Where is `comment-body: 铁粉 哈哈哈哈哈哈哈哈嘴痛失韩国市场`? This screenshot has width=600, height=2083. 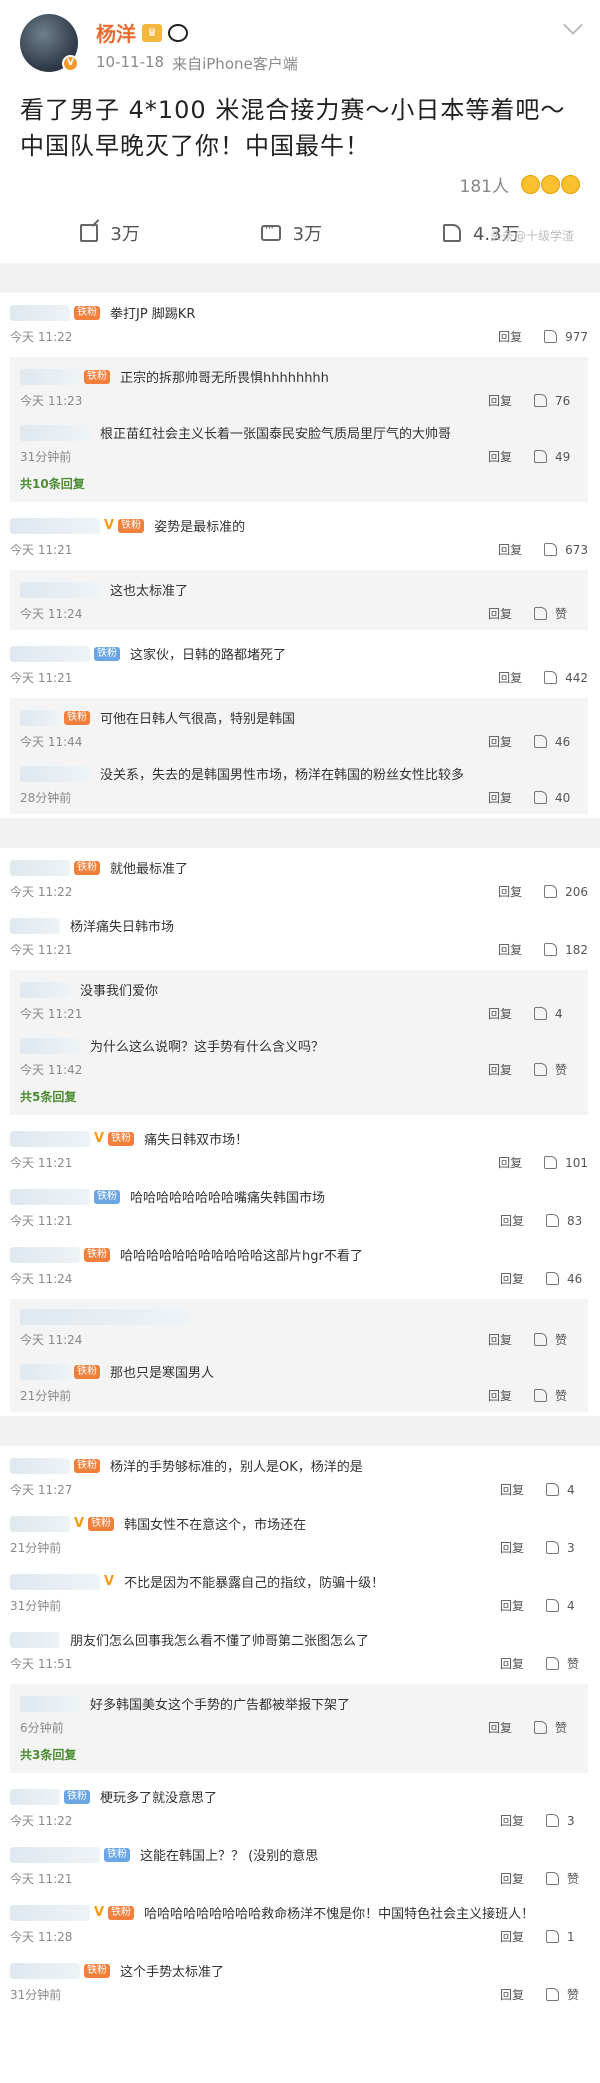 comment-body: 铁粉 哈哈哈哈哈哈哈哈嘴痛失韩国市场 is located at coordinates (300, 1196).